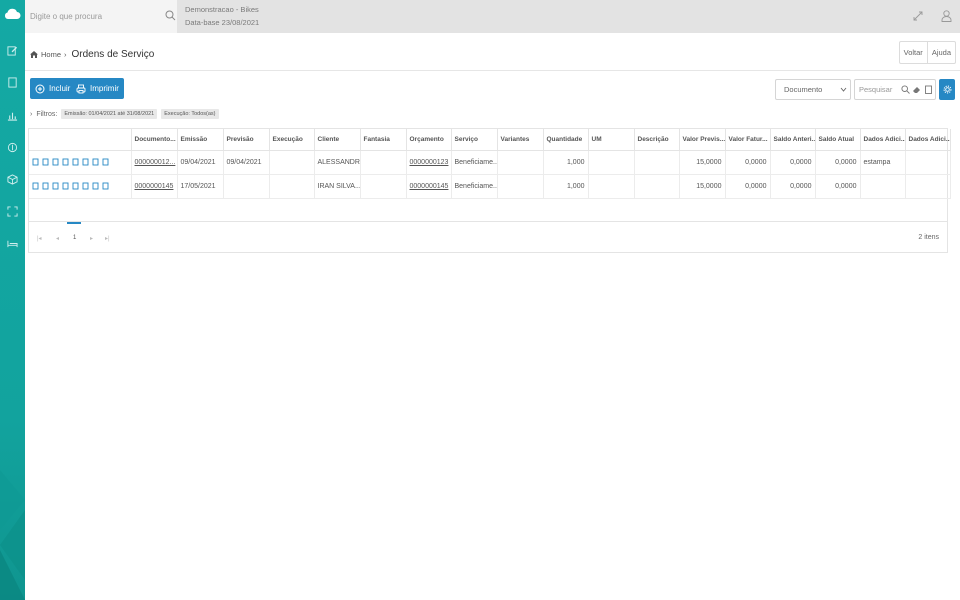  What do you see at coordinates (97, 88) in the screenshot?
I see `print-button: Imprimir` at bounding box center [97, 88].